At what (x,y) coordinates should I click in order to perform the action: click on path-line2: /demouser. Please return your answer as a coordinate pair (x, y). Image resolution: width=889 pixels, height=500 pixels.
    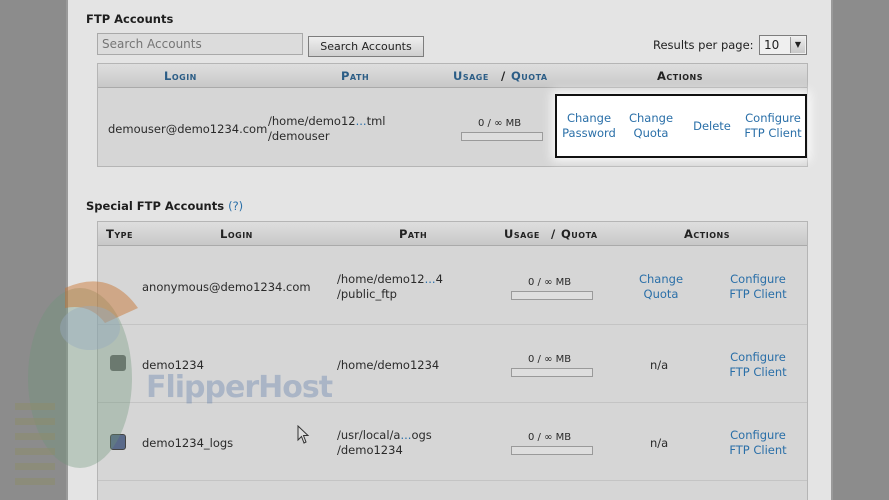
    Looking at the image, I should click on (299, 136).